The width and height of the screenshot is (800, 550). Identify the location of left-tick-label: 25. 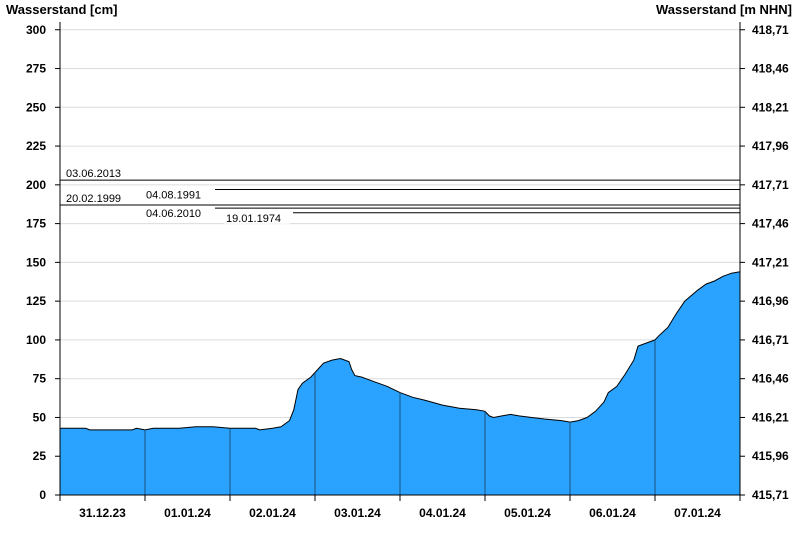
(40, 456).